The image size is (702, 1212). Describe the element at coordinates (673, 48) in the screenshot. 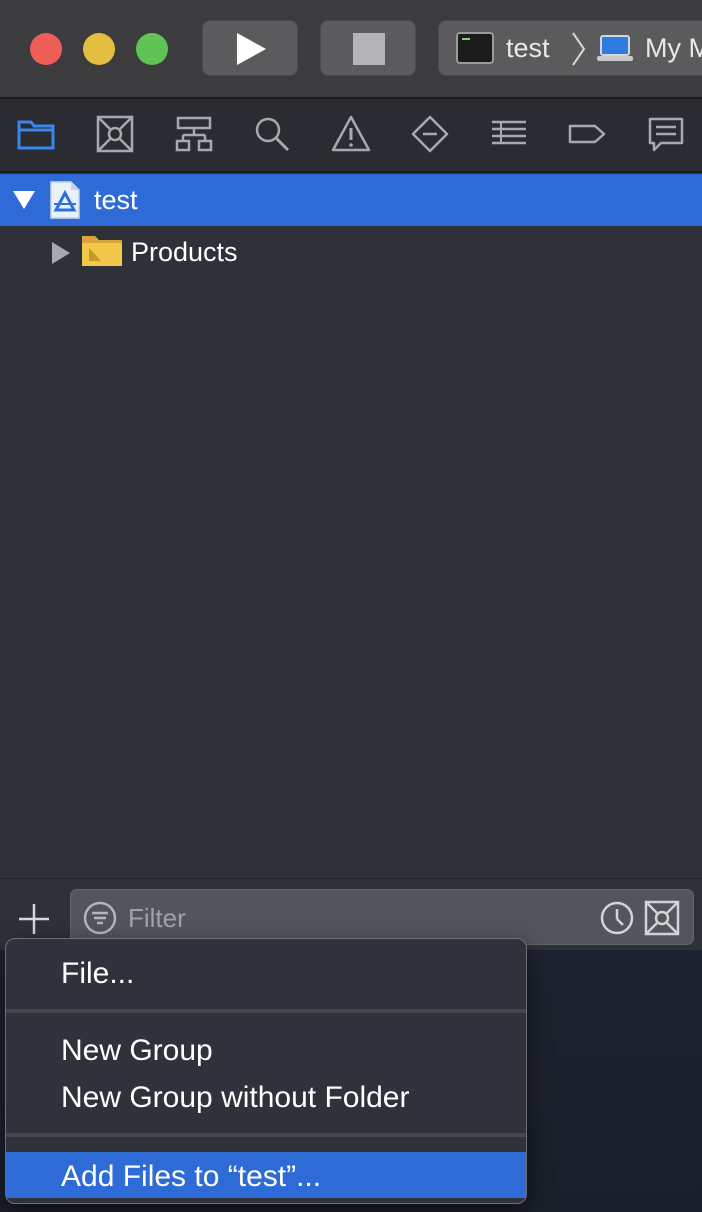

I see `run-destination-name: My Mac` at that location.